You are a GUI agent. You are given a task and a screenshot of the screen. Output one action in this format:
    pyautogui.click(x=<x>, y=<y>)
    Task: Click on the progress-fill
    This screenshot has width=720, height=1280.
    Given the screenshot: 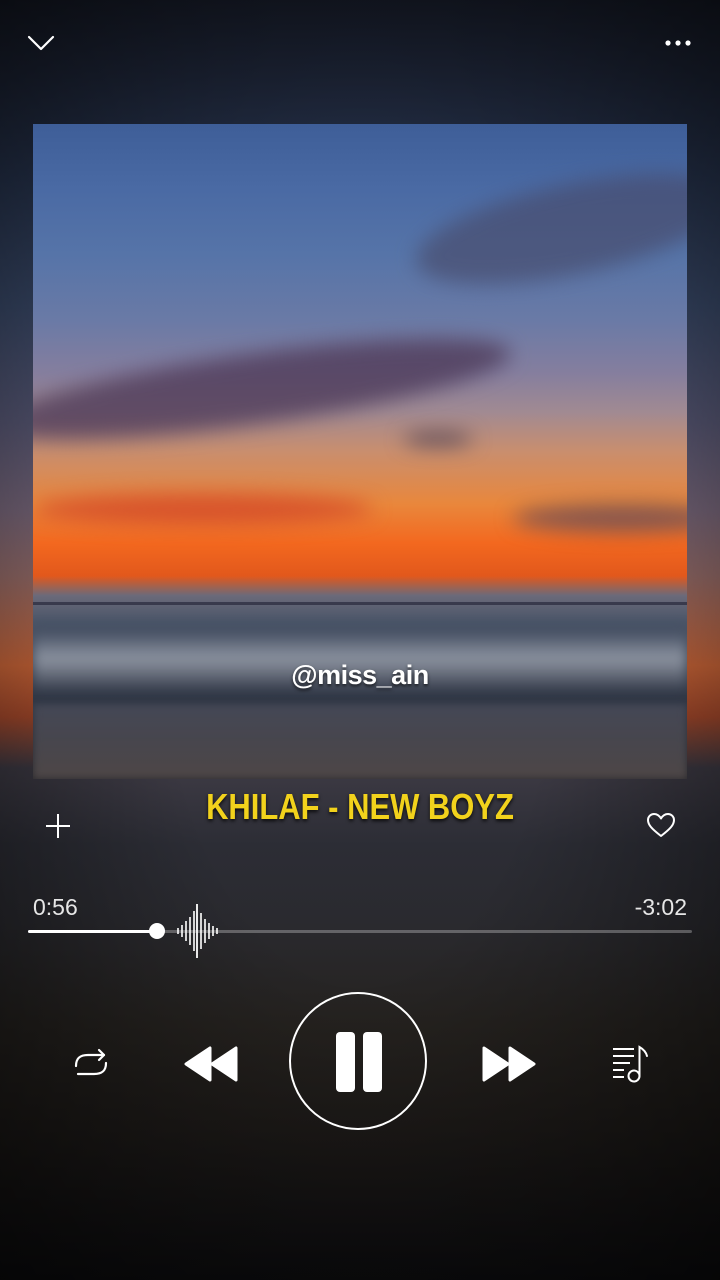 What is the action you would take?
    pyautogui.click(x=92, y=931)
    